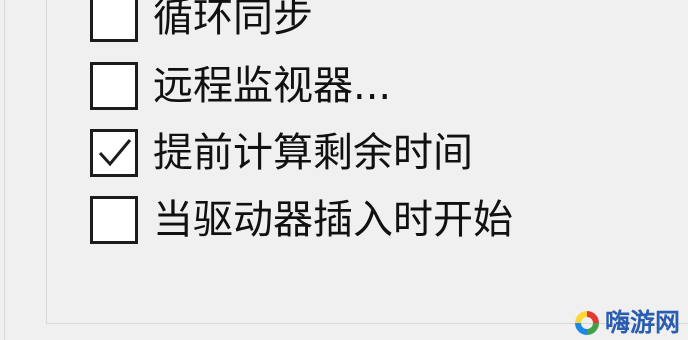 This screenshot has width=688, height=340. I want to click on option-start-on-drive-insert: 当驱动器插入时开始, so click(301, 220).